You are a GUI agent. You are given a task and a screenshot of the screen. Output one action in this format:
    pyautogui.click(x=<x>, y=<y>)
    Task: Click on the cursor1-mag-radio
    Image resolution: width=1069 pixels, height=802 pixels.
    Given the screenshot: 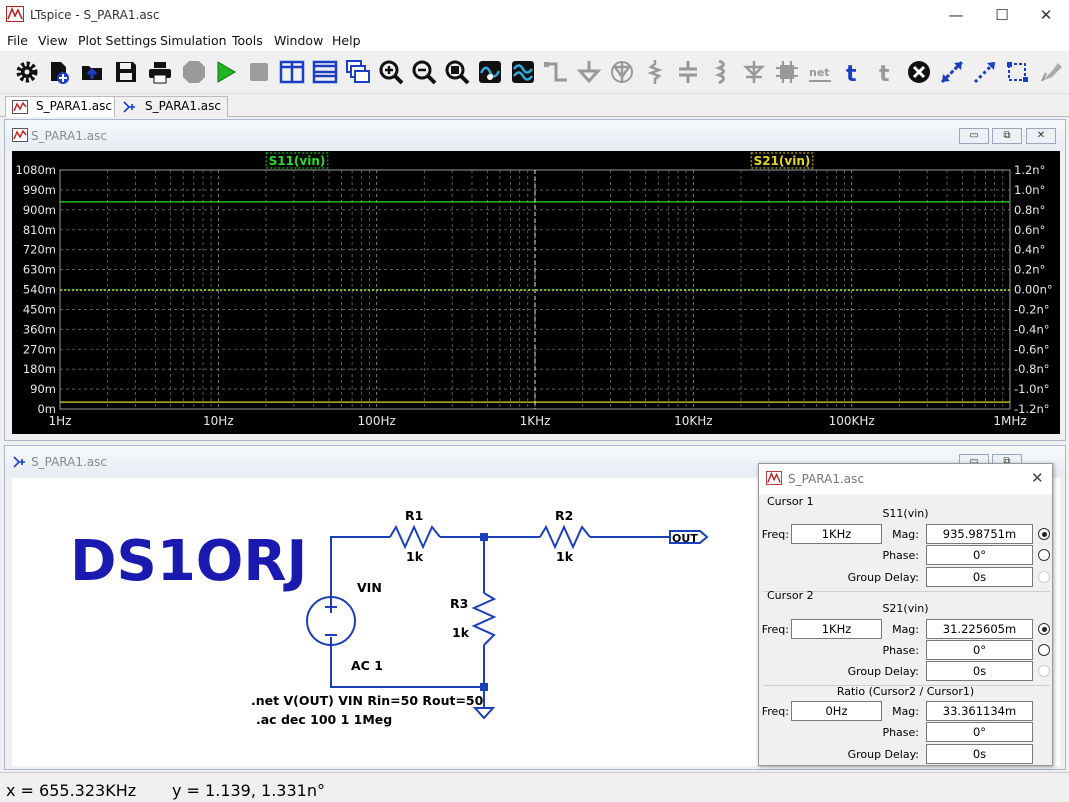 What is the action you would take?
    pyautogui.click(x=1044, y=534)
    